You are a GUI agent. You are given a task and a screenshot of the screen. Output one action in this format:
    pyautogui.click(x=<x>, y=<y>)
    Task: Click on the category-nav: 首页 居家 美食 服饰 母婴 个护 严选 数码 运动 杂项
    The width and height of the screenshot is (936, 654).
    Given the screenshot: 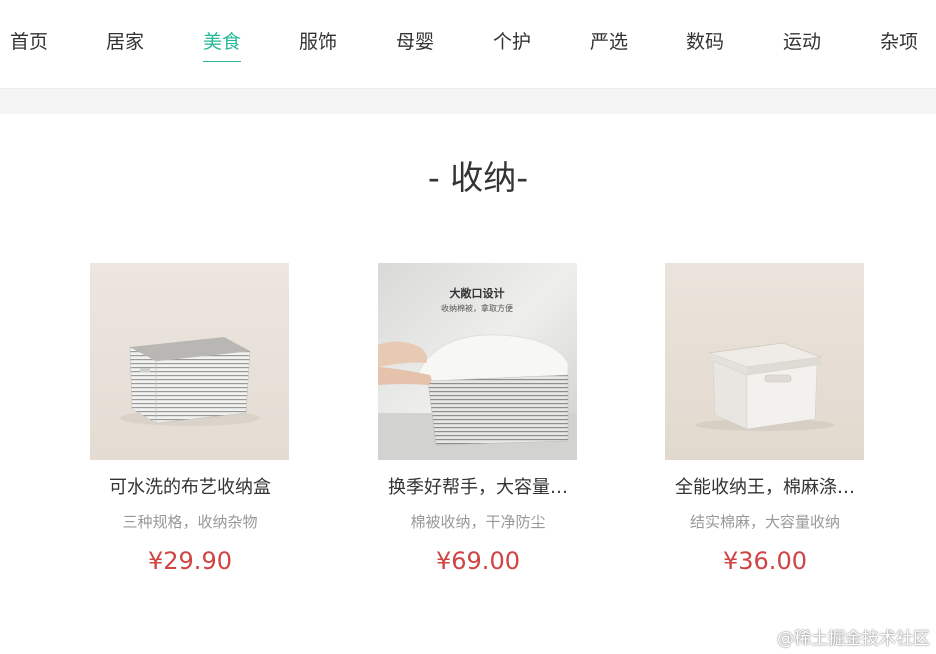 What is the action you would take?
    pyautogui.click(x=468, y=44)
    